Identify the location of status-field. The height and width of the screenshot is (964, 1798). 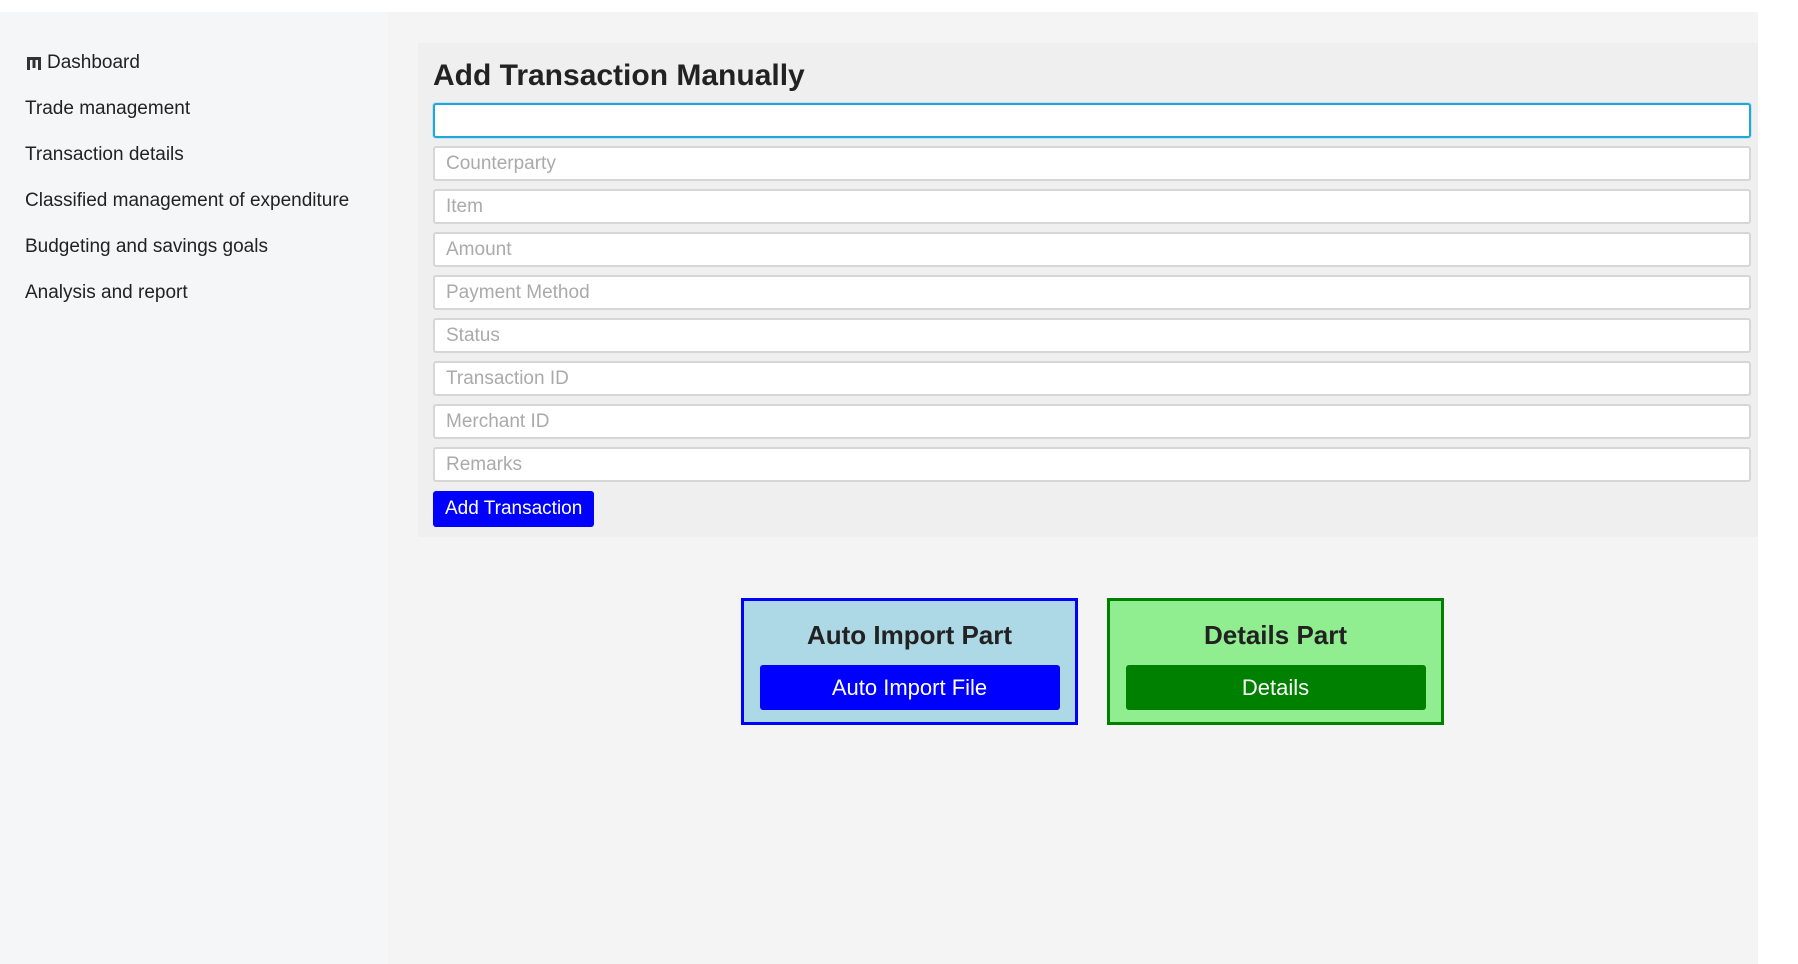
(1092, 335).